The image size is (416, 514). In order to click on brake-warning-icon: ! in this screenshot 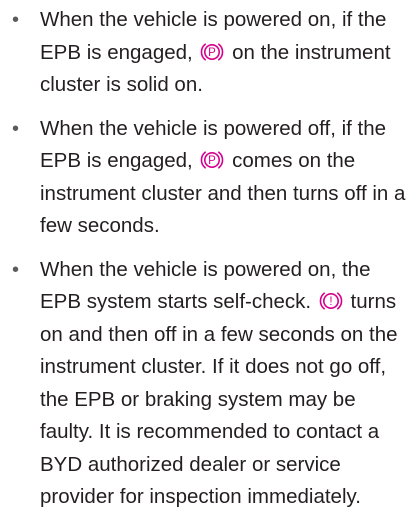, I will do `click(331, 301)`.